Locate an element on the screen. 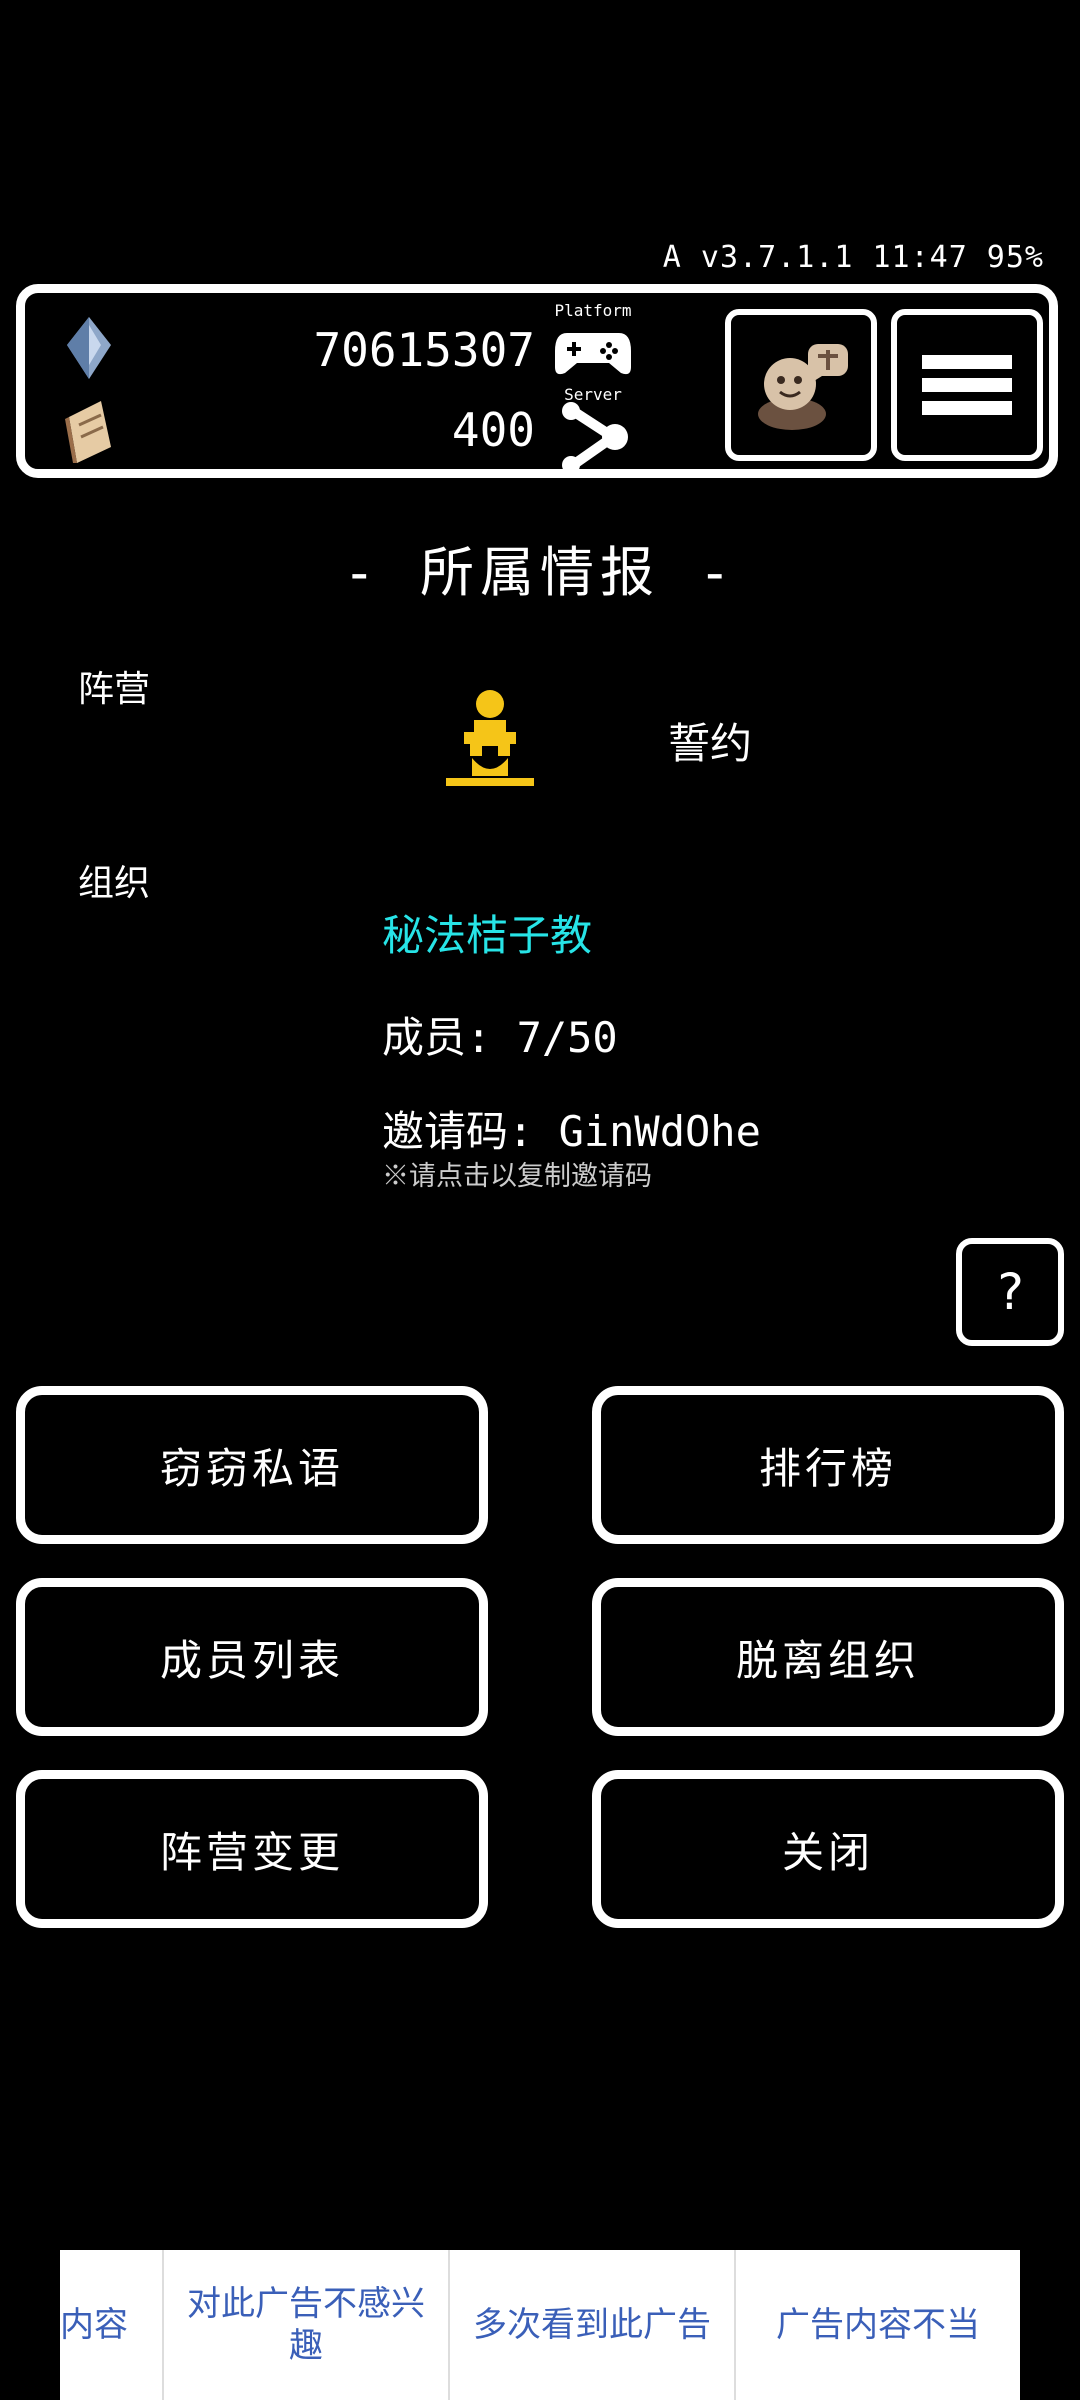 The width and height of the screenshot is (1080, 2400). hamburger-icon is located at coordinates (967, 385).